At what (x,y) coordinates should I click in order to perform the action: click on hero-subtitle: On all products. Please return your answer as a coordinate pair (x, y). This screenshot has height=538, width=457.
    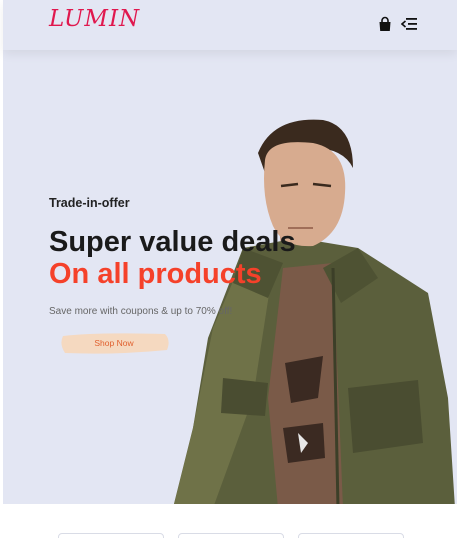
    Looking at the image, I should click on (155, 274).